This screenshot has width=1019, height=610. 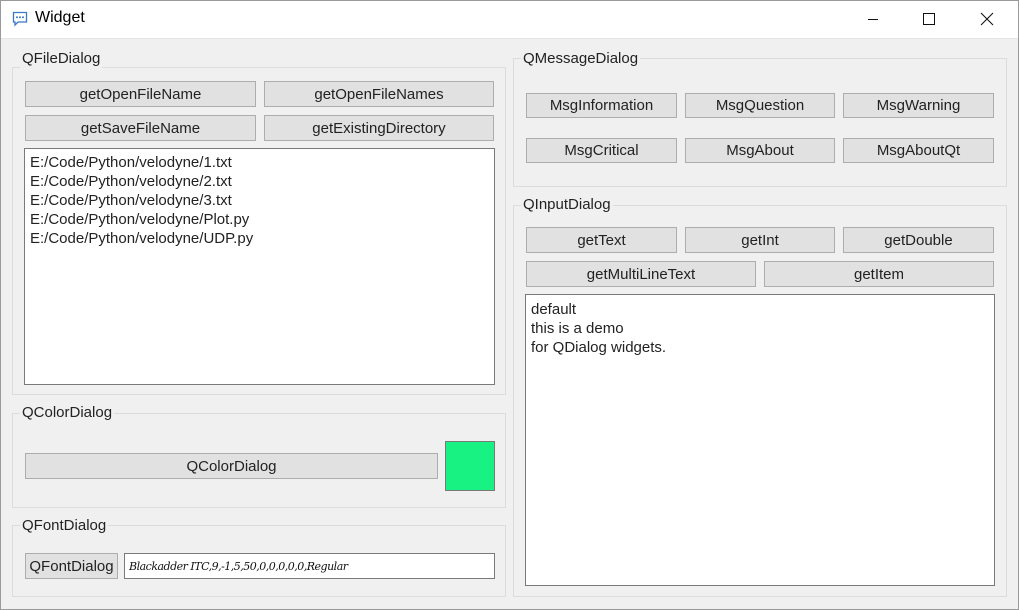 I want to click on message-dialog-group-title: QMessageDialog, so click(x=581, y=59).